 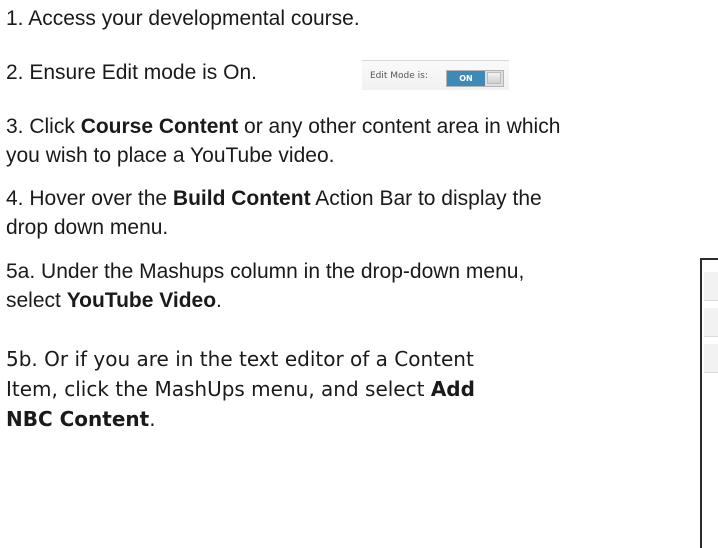 What do you see at coordinates (43, 126) in the screenshot?
I see `step-3-pre: 3. Click` at bounding box center [43, 126].